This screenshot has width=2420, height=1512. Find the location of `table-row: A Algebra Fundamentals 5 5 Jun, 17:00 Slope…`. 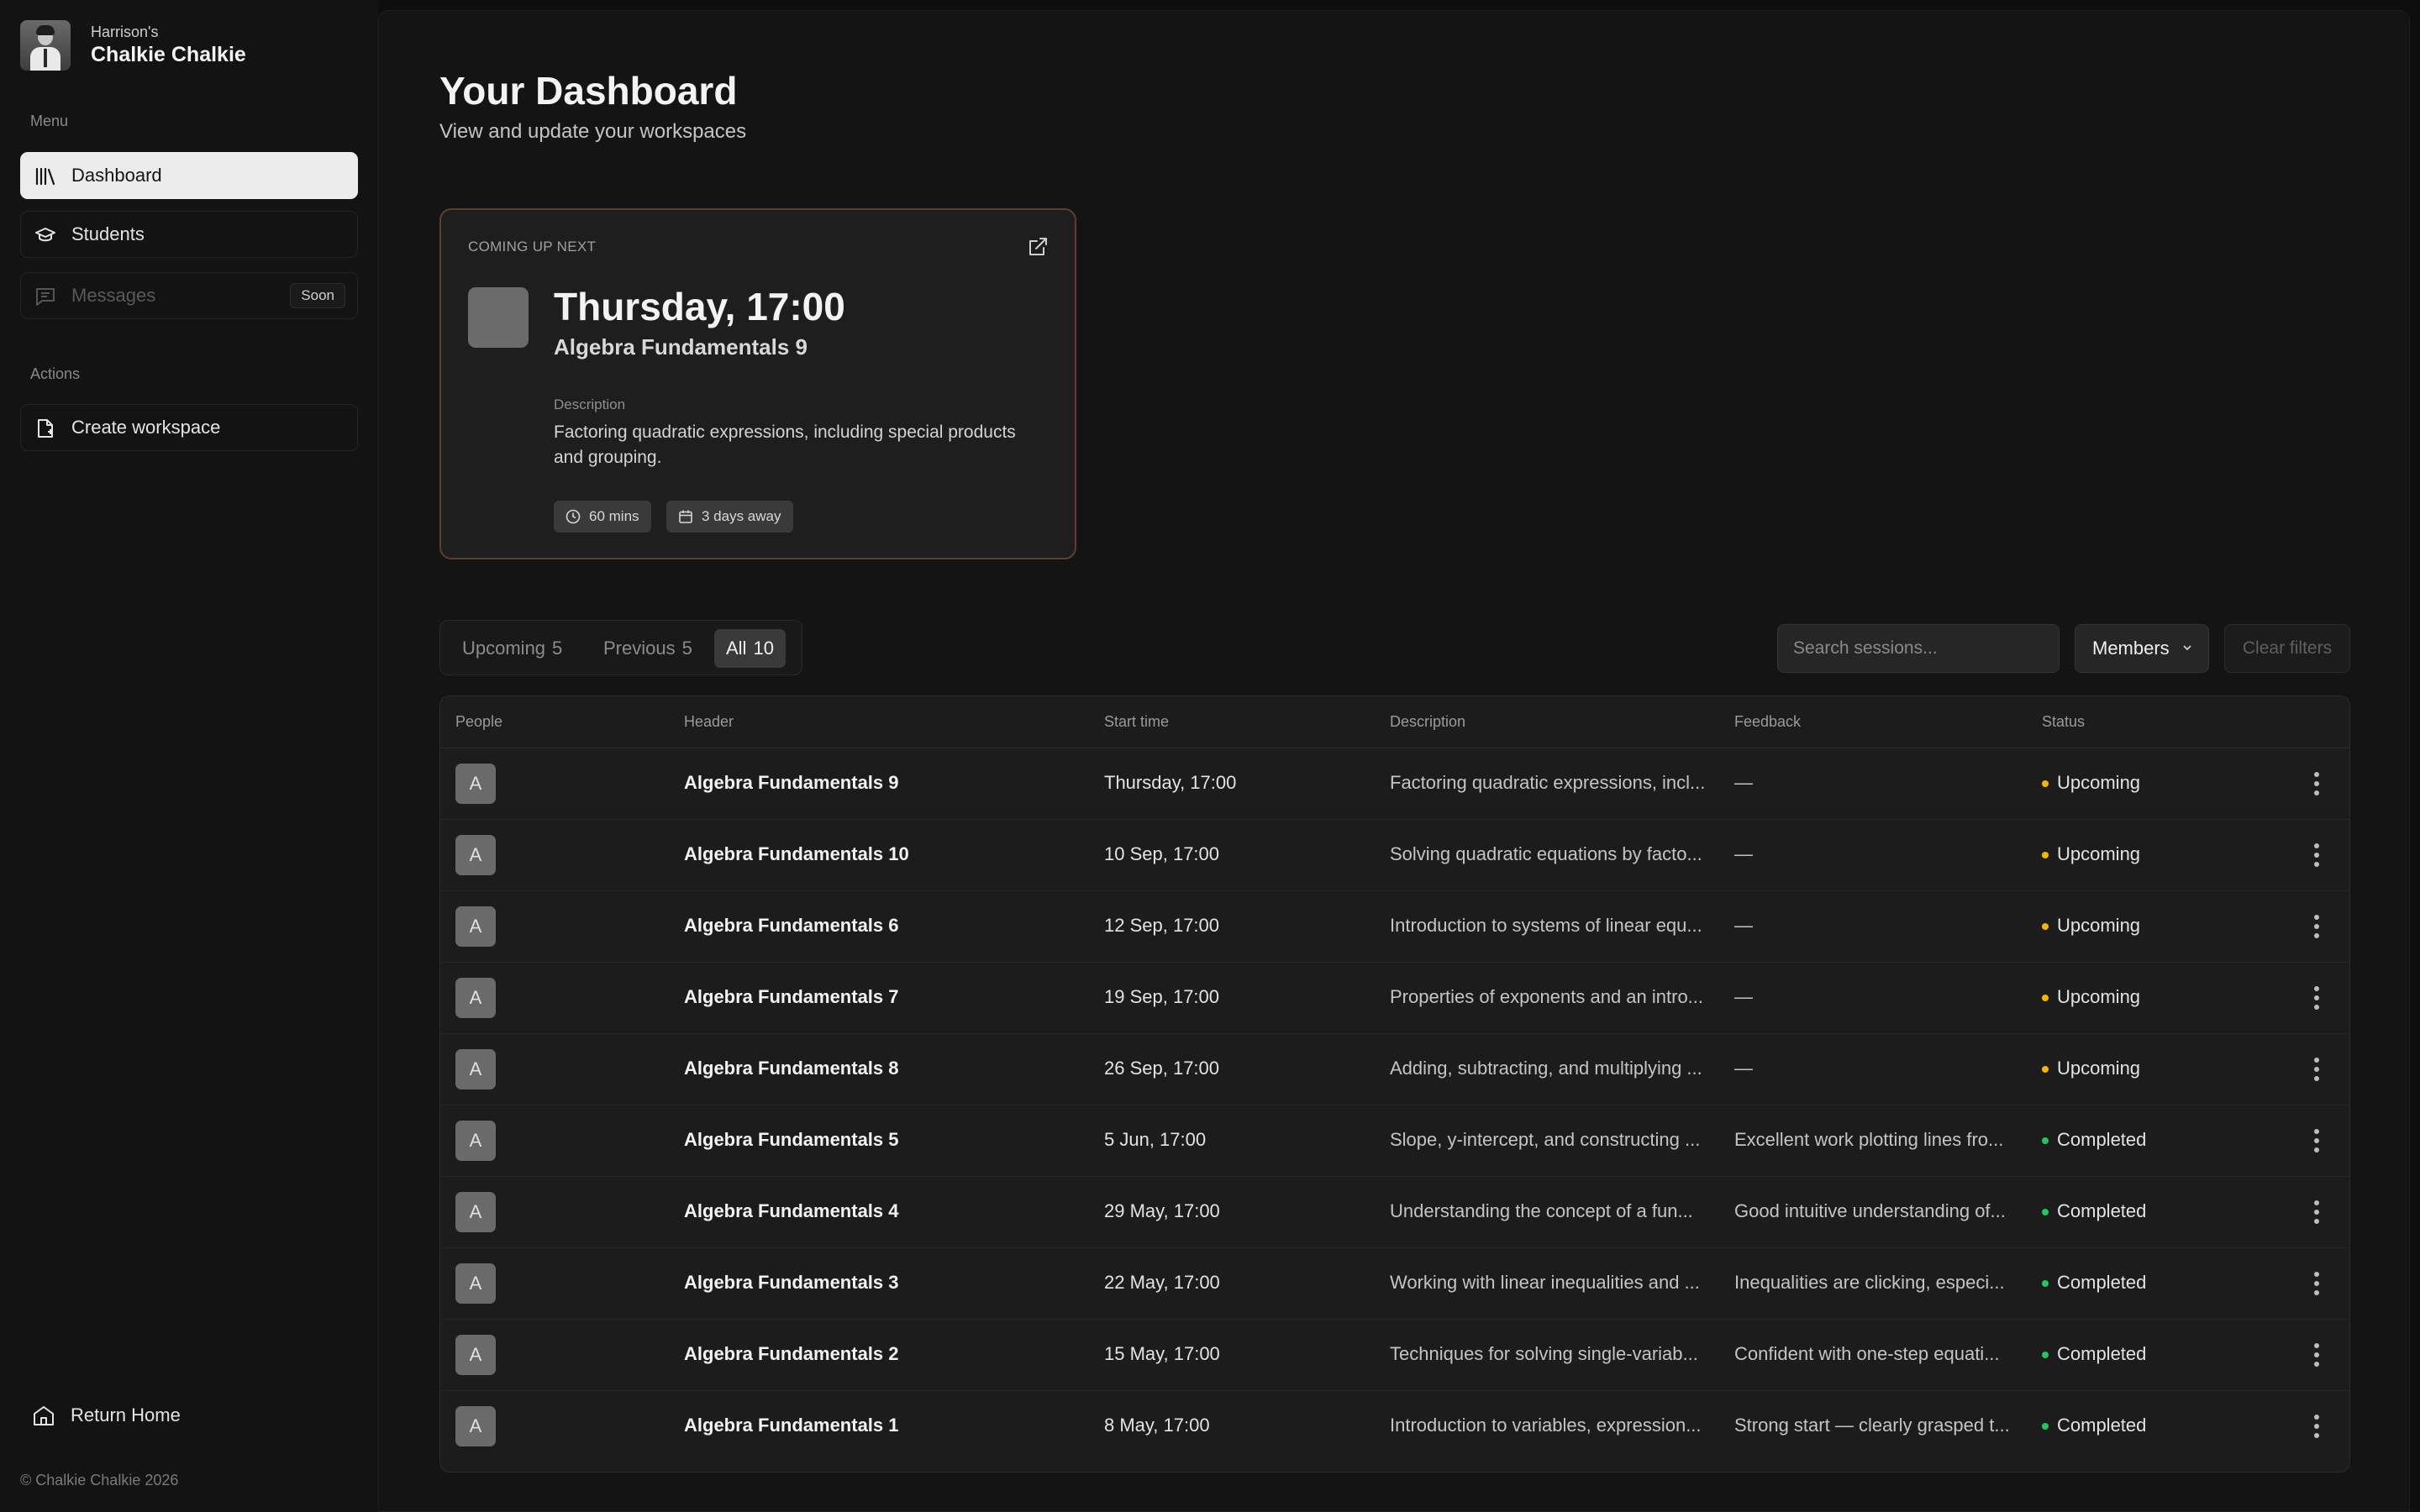

table-row: A Algebra Fundamentals 5 5 Jun, 17:00 Slope… is located at coordinates (1394, 1141).